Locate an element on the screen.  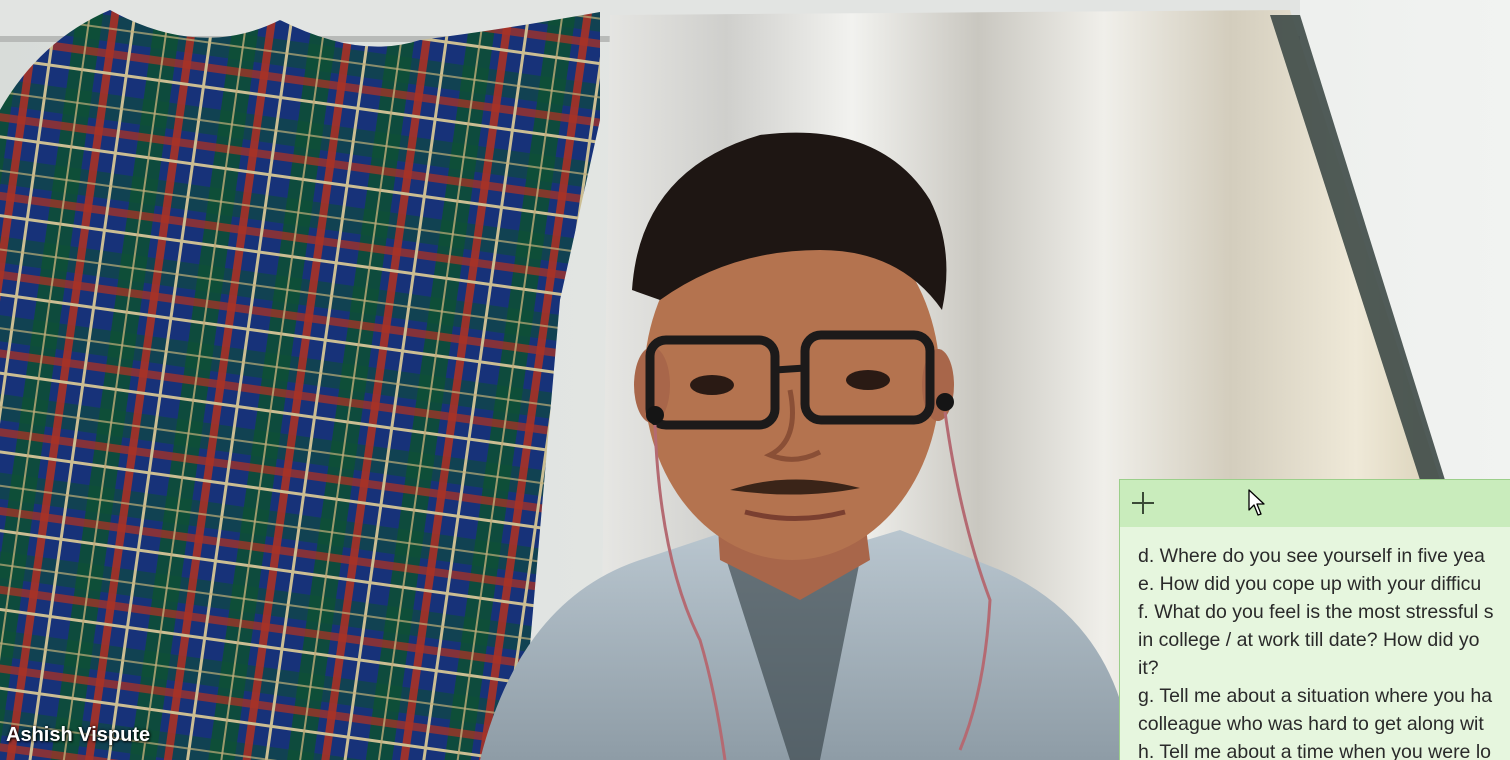
note-line: colleague who was hard to get along wit is located at coordinates (1311, 724).